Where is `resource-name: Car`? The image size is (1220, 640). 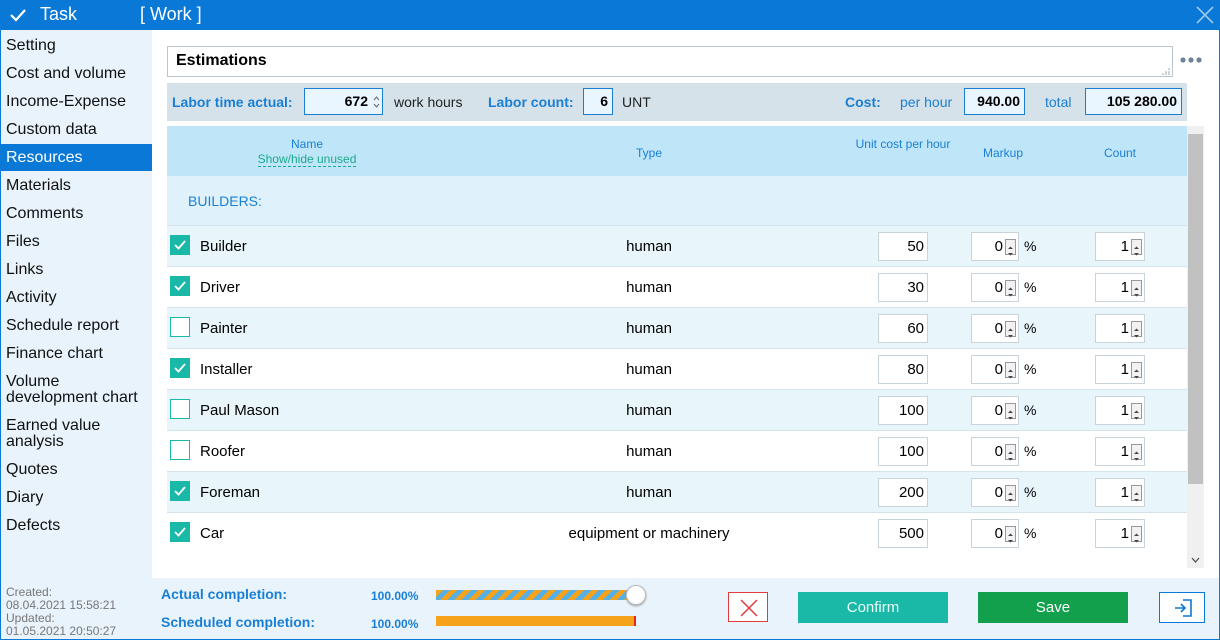 resource-name: Car is located at coordinates (212, 533).